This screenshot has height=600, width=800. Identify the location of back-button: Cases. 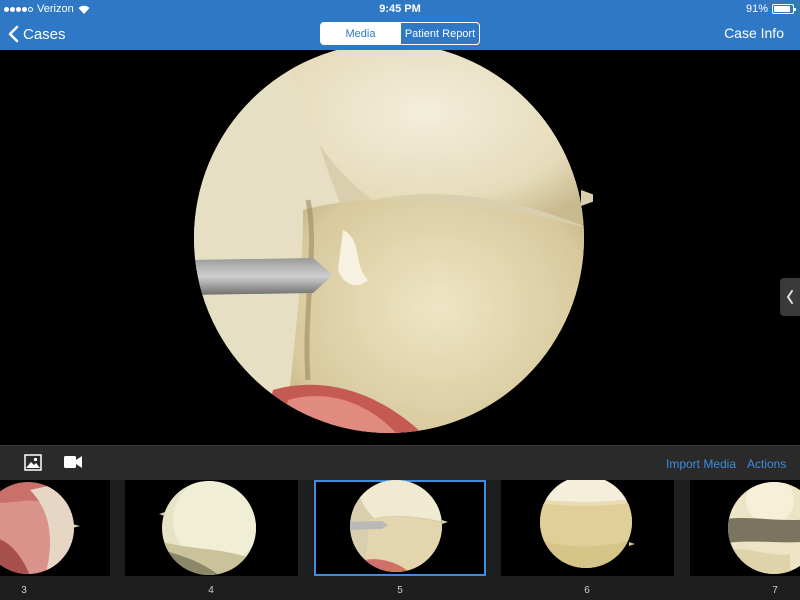
(37, 34).